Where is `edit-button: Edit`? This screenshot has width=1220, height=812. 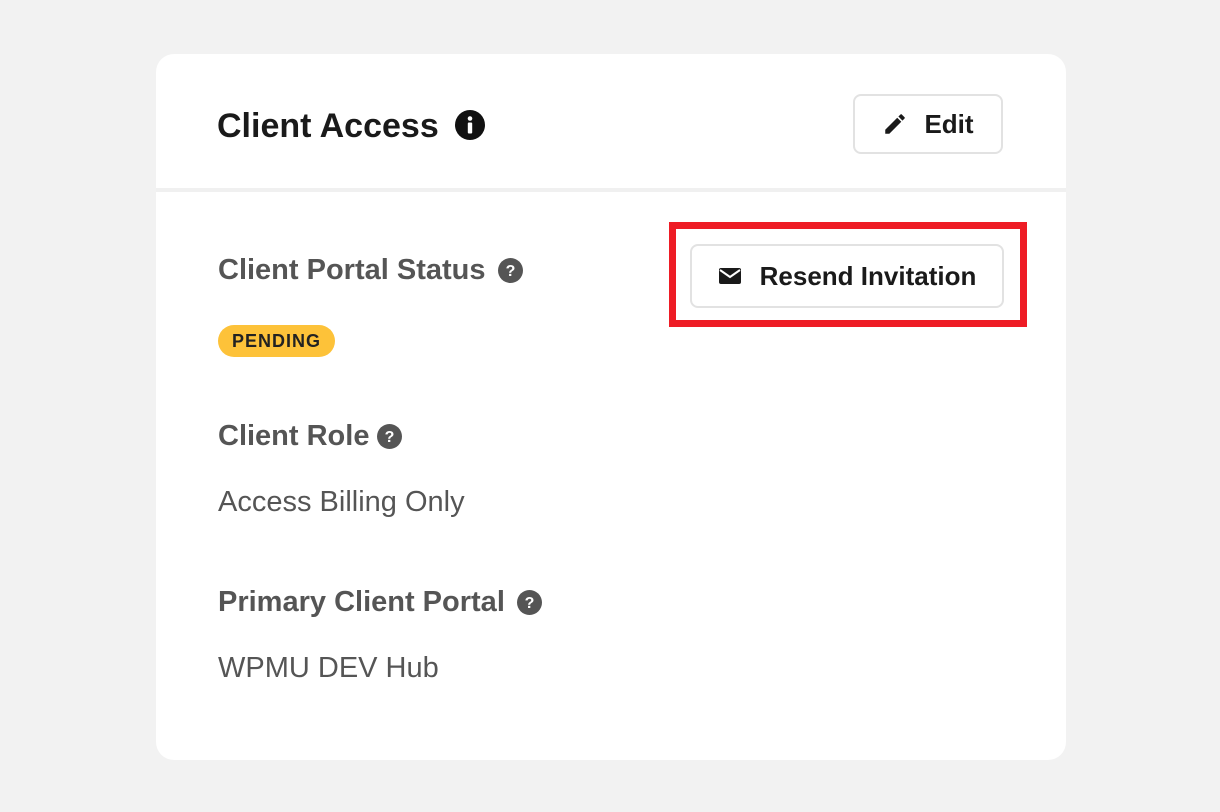 edit-button: Edit is located at coordinates (928, 124).